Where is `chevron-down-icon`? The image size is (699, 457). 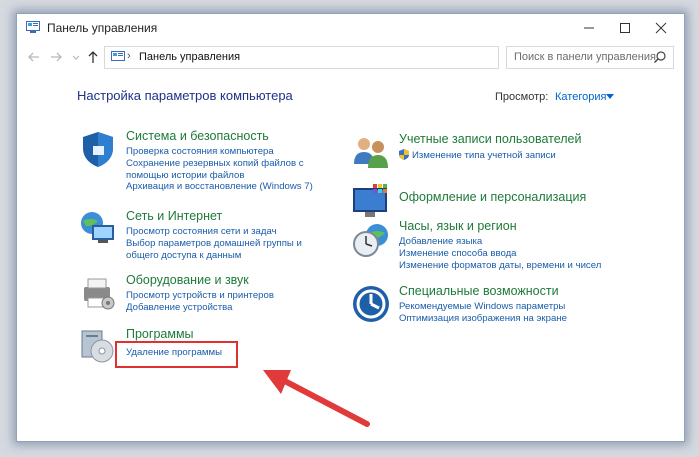
chevron-down-icon is located at coordinates (76, 57).